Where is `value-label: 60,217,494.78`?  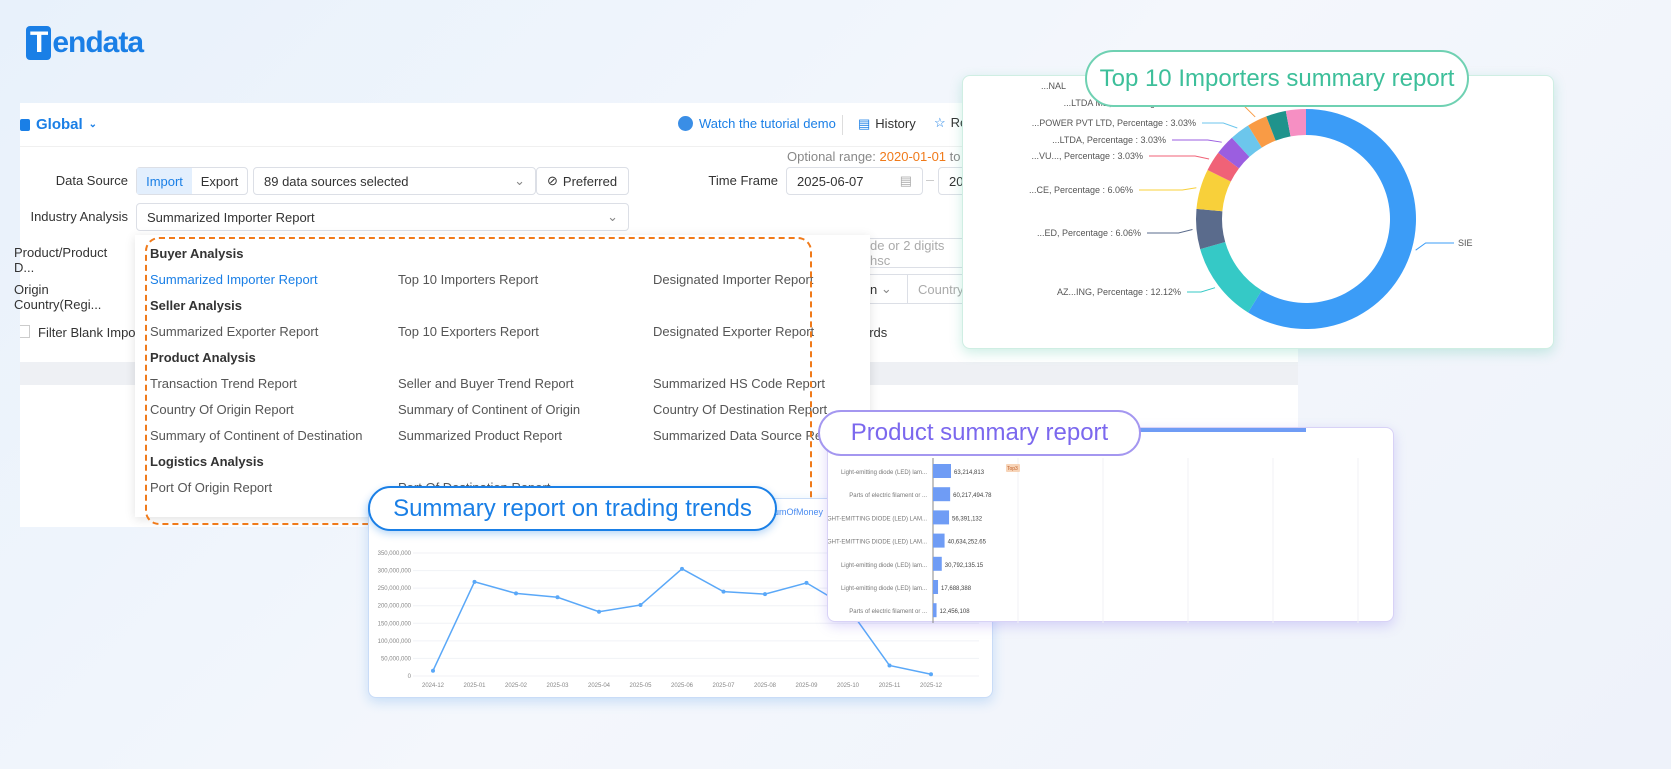
value-label: 60,217,494.78 is located at coordinates (972, 496).